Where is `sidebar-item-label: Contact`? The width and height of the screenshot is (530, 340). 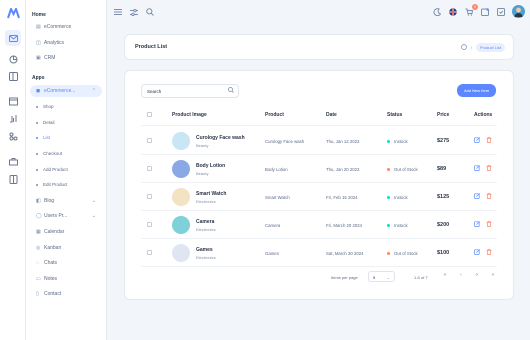 sidebar-item-label: Contact is located at coordinates (53, 294).